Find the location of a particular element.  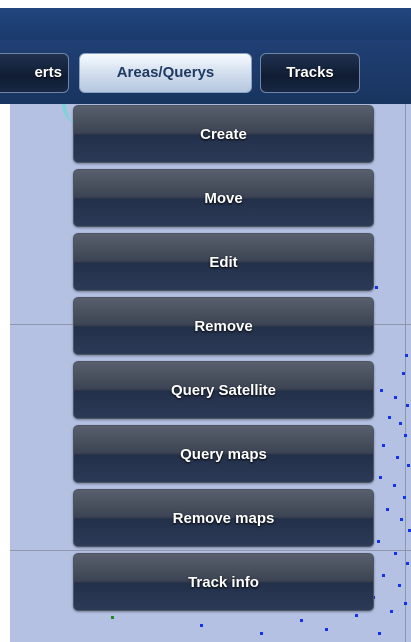

tab-toolbar: erts Areas/Querys Tracks is located at coordinates (205, 72).